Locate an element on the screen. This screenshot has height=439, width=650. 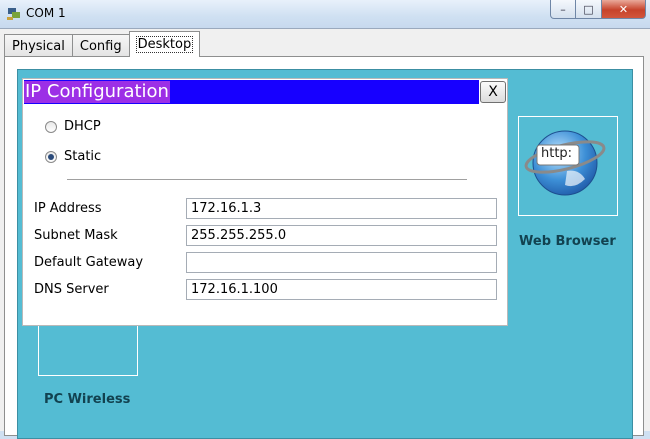
dhcp-option: DHCP is located at coordinates (73, 126).